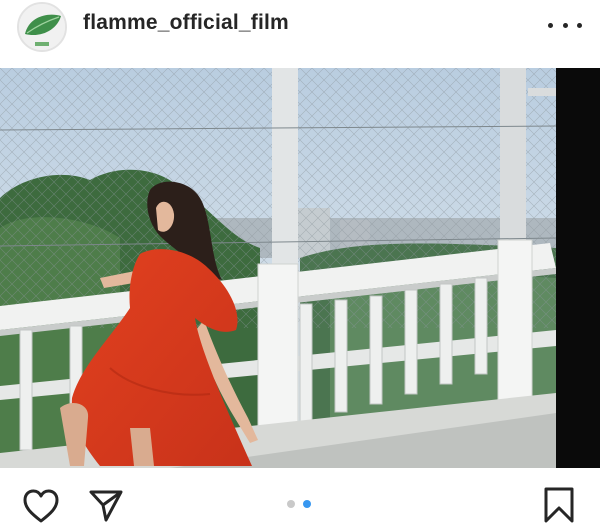  What do you see at coordinates (565, 25) in the screenshot?
I see `more-options-button` at bounding box center [565, 25].